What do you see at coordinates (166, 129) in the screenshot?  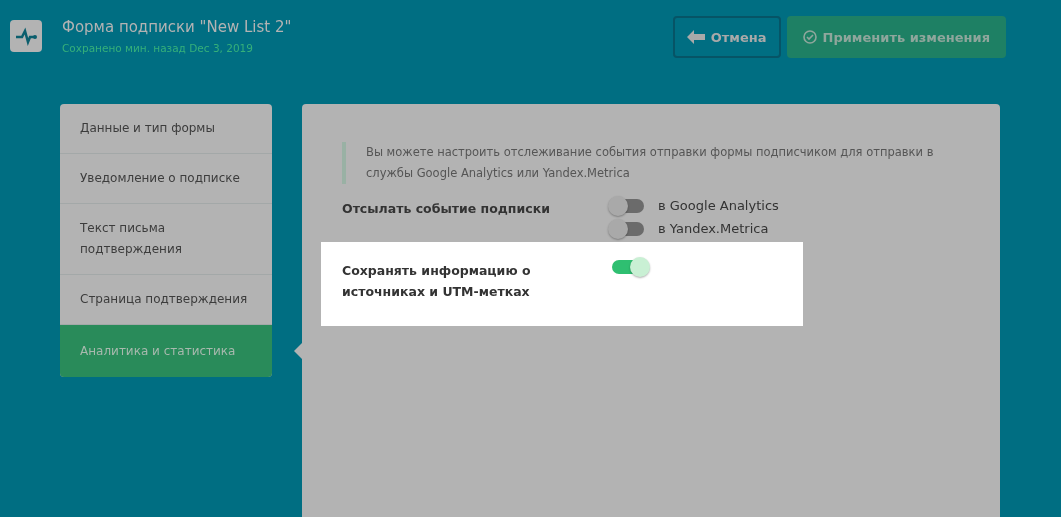 I see `sidebar-item: Данные и тип формы` at bounding box center [166, 129].